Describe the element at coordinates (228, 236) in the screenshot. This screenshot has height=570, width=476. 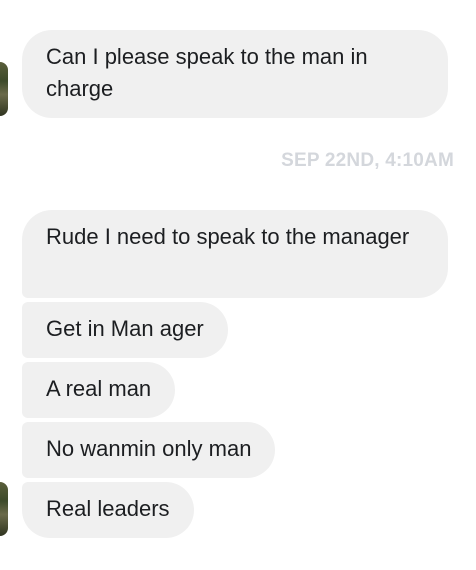
I see `message-text: Rude I need to speak to the manager` at that location.